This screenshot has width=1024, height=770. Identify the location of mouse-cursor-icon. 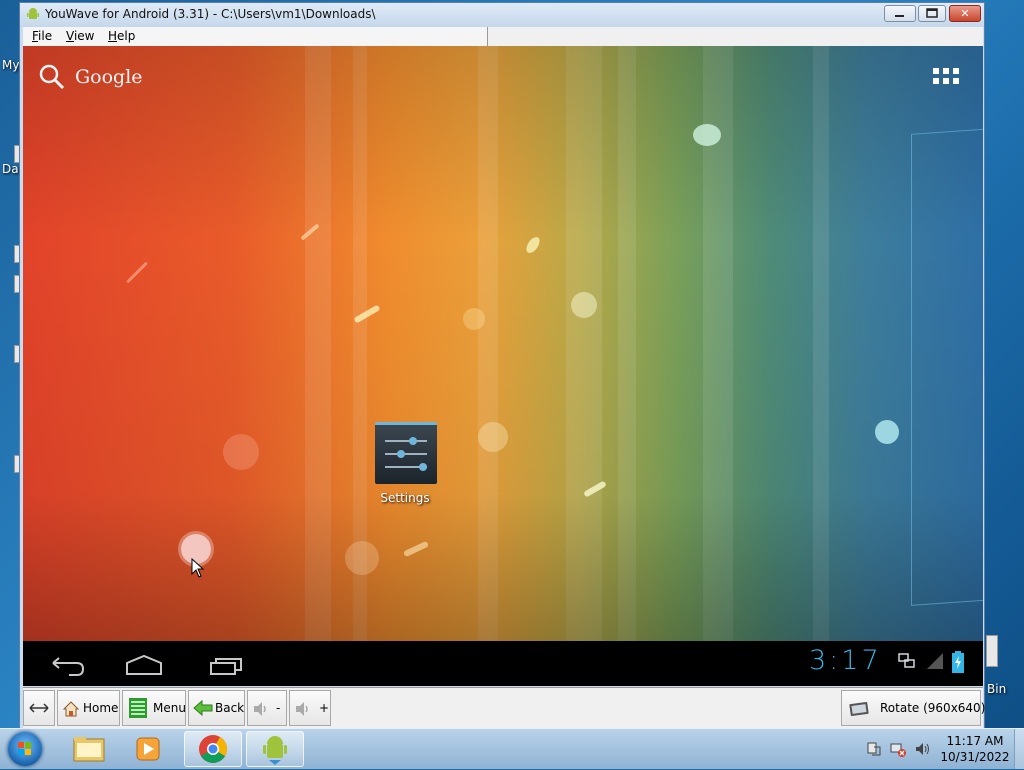
(198, 568).